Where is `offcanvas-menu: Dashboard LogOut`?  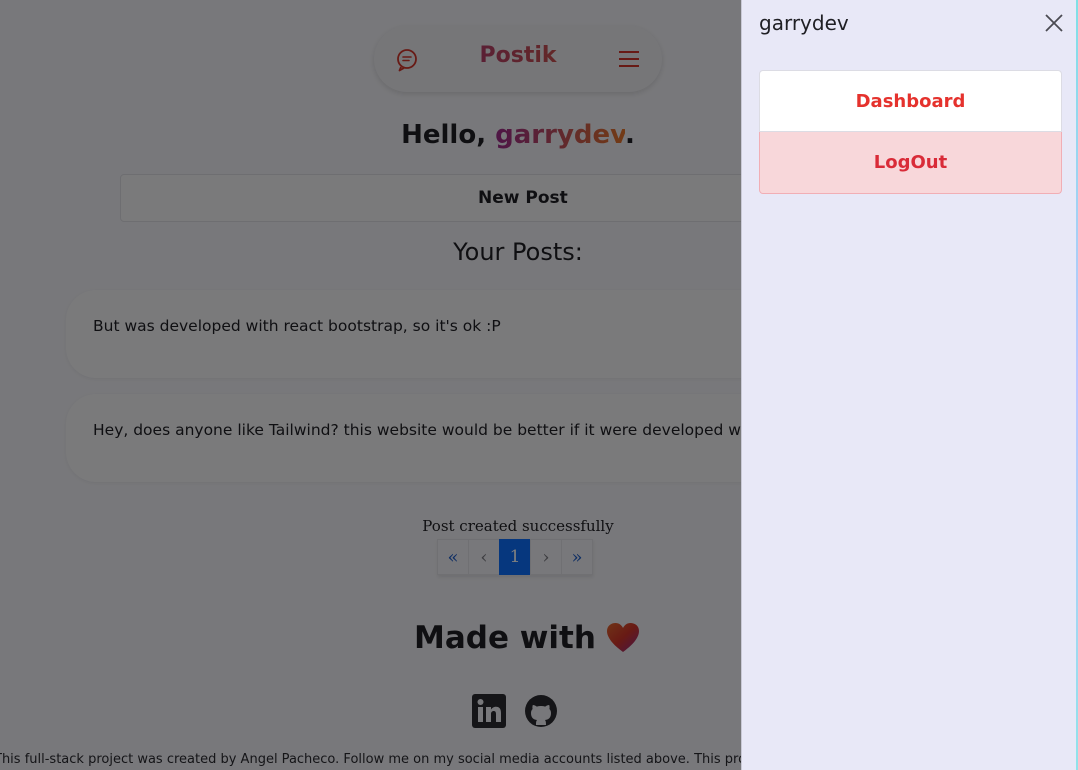
offcanvas-menu: Dashboard LogOut is located at coordinates (910, 132).